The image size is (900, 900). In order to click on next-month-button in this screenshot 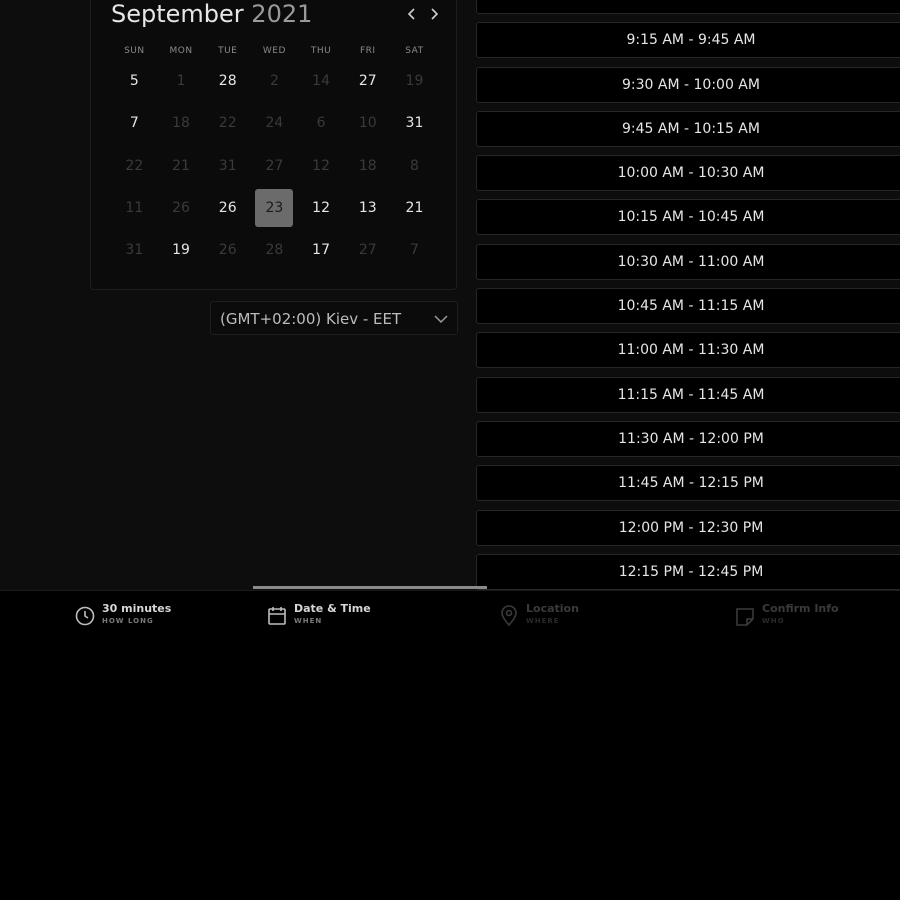, I will do `click(434, 14)`.